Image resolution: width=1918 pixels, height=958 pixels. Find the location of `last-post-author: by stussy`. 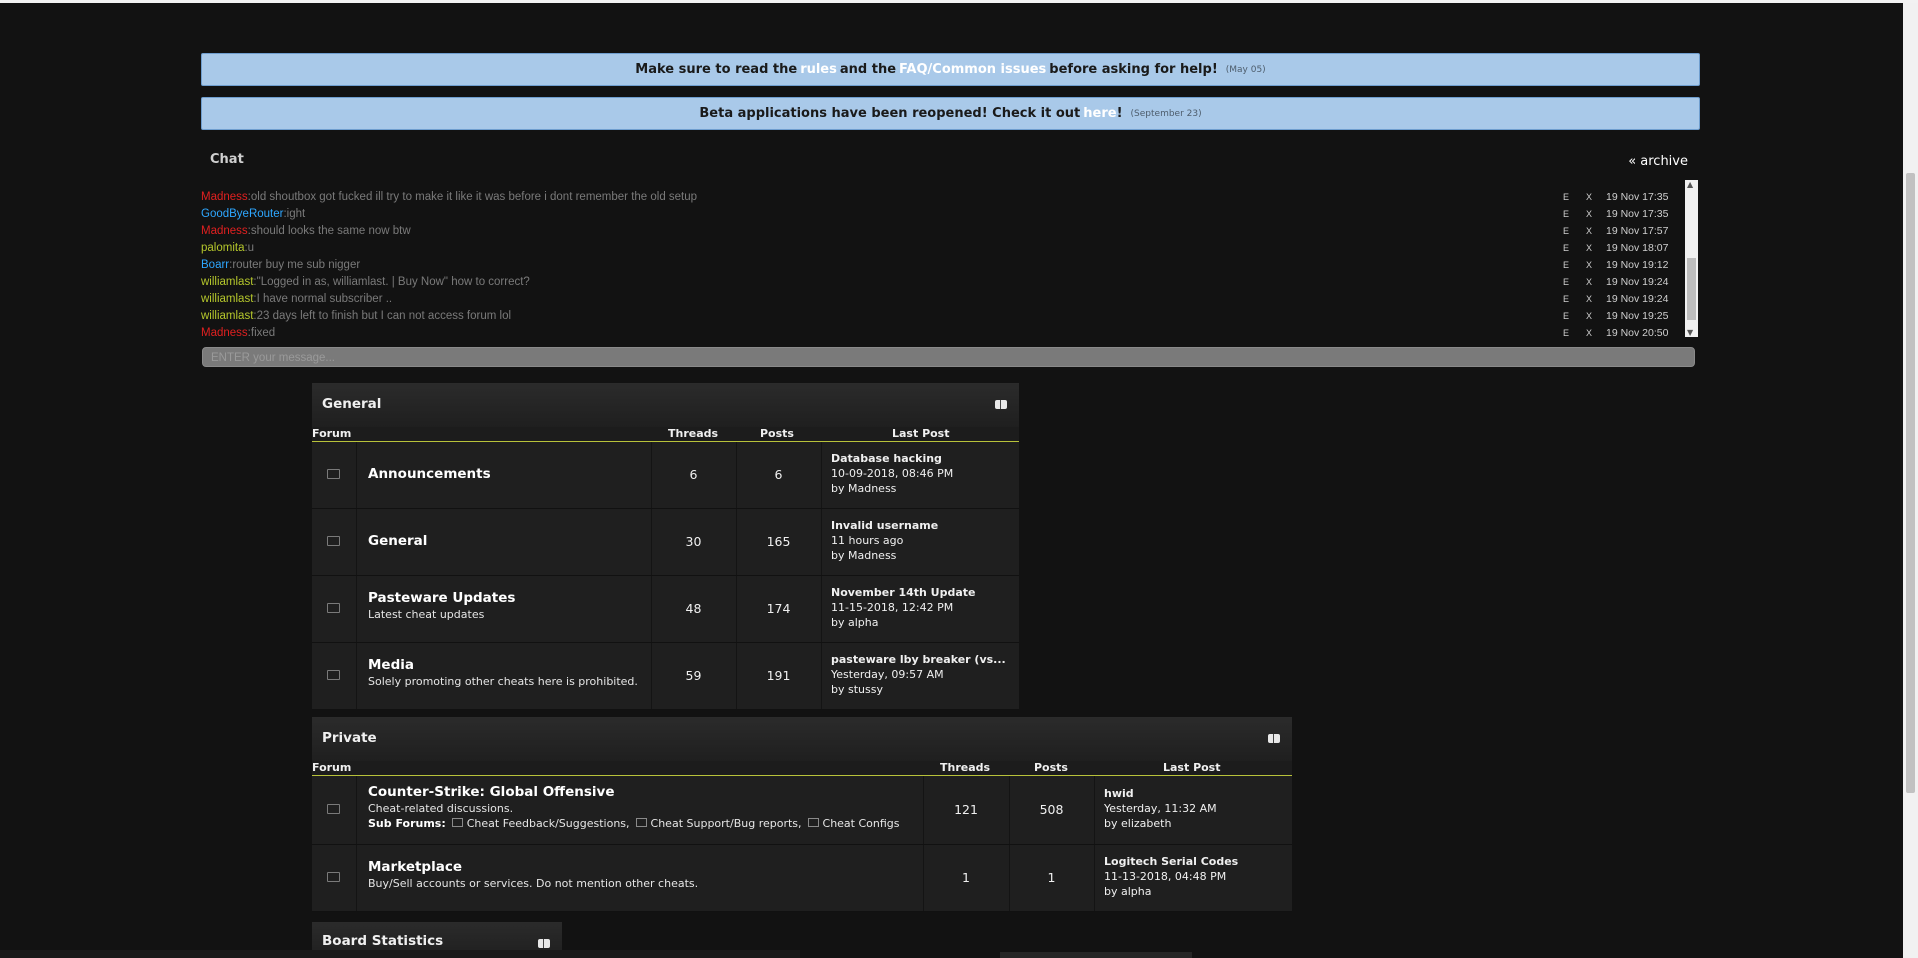

last-post-author: by stussy is located at coordinates (918, 689).